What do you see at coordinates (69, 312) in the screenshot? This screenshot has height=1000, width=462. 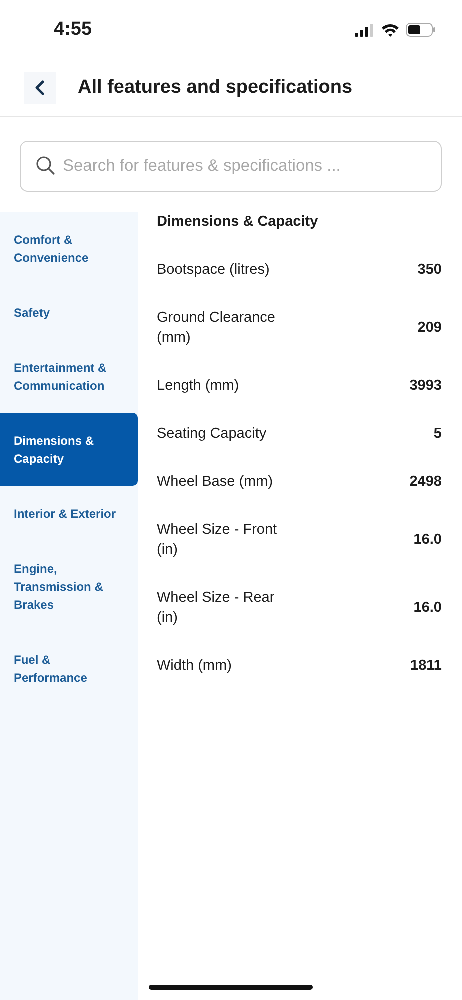 I see `category-item: Safety` at bounding box center [69, 312].